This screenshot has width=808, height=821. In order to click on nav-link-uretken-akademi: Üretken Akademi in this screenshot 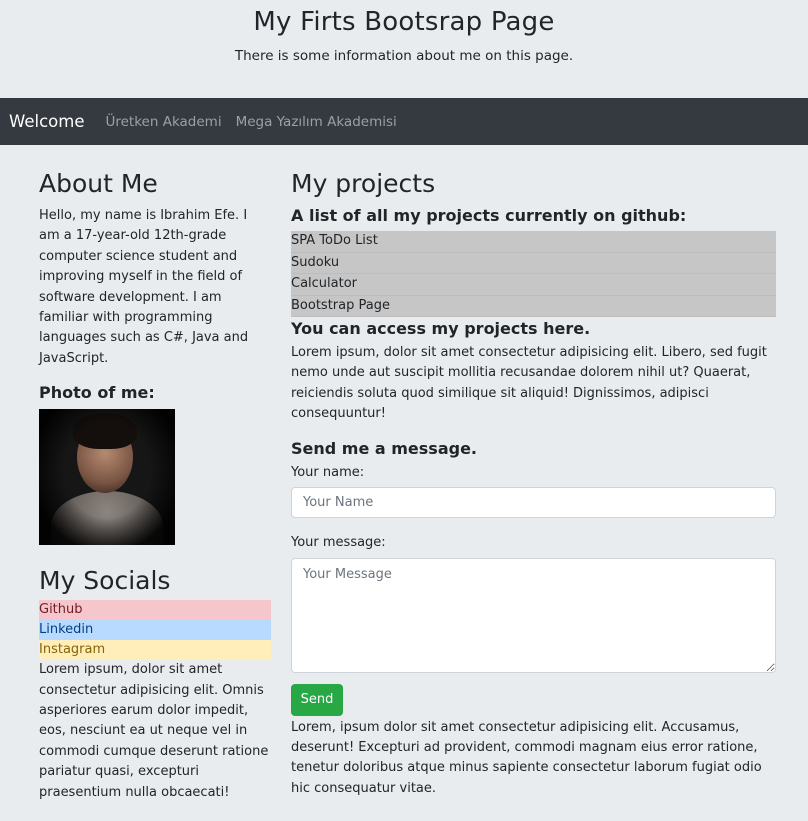, I will do `click(163, 122)`.